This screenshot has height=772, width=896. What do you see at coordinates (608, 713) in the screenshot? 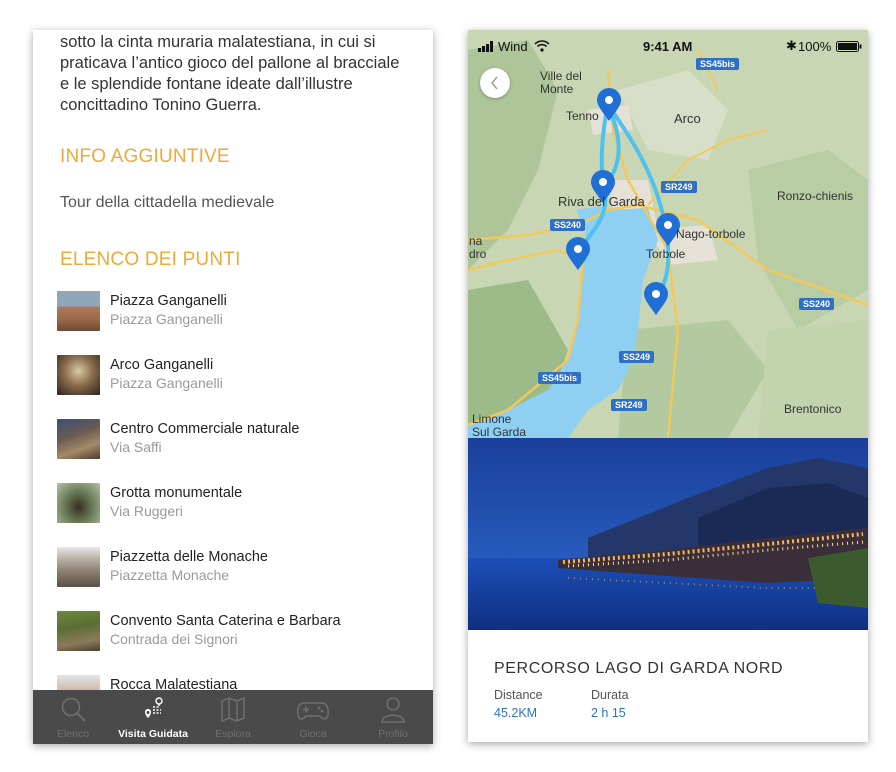
I see `duration-value: 2 h 15` at bounding box center [608, 713].